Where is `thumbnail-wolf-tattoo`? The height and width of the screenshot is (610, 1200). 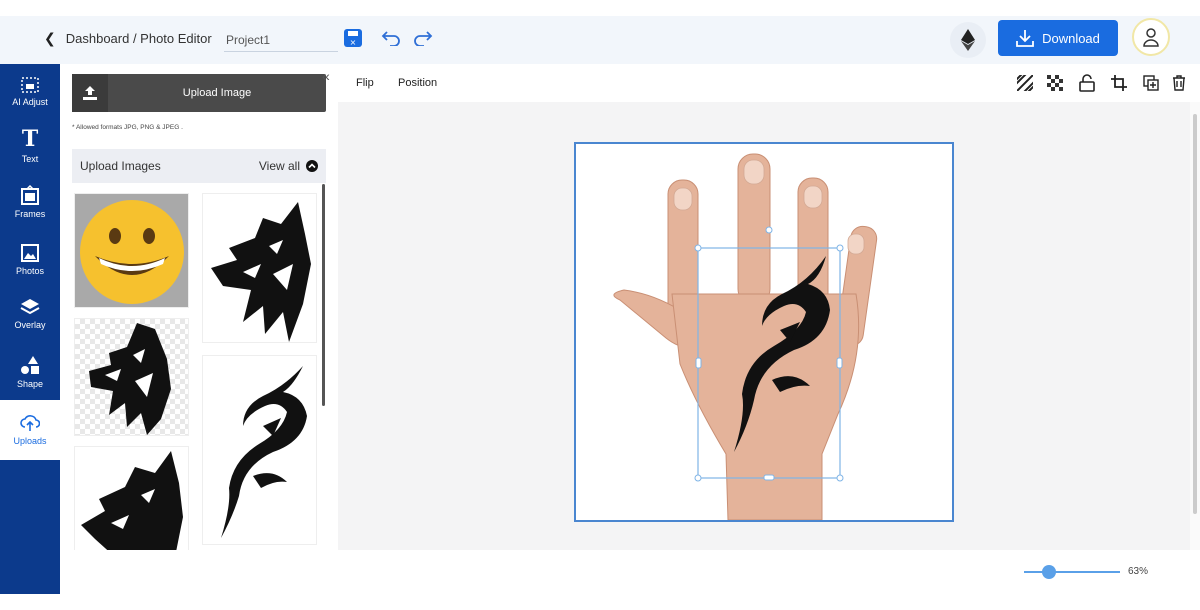 thumbnail-wolf-tattoo is located at coordinates (259, 268).